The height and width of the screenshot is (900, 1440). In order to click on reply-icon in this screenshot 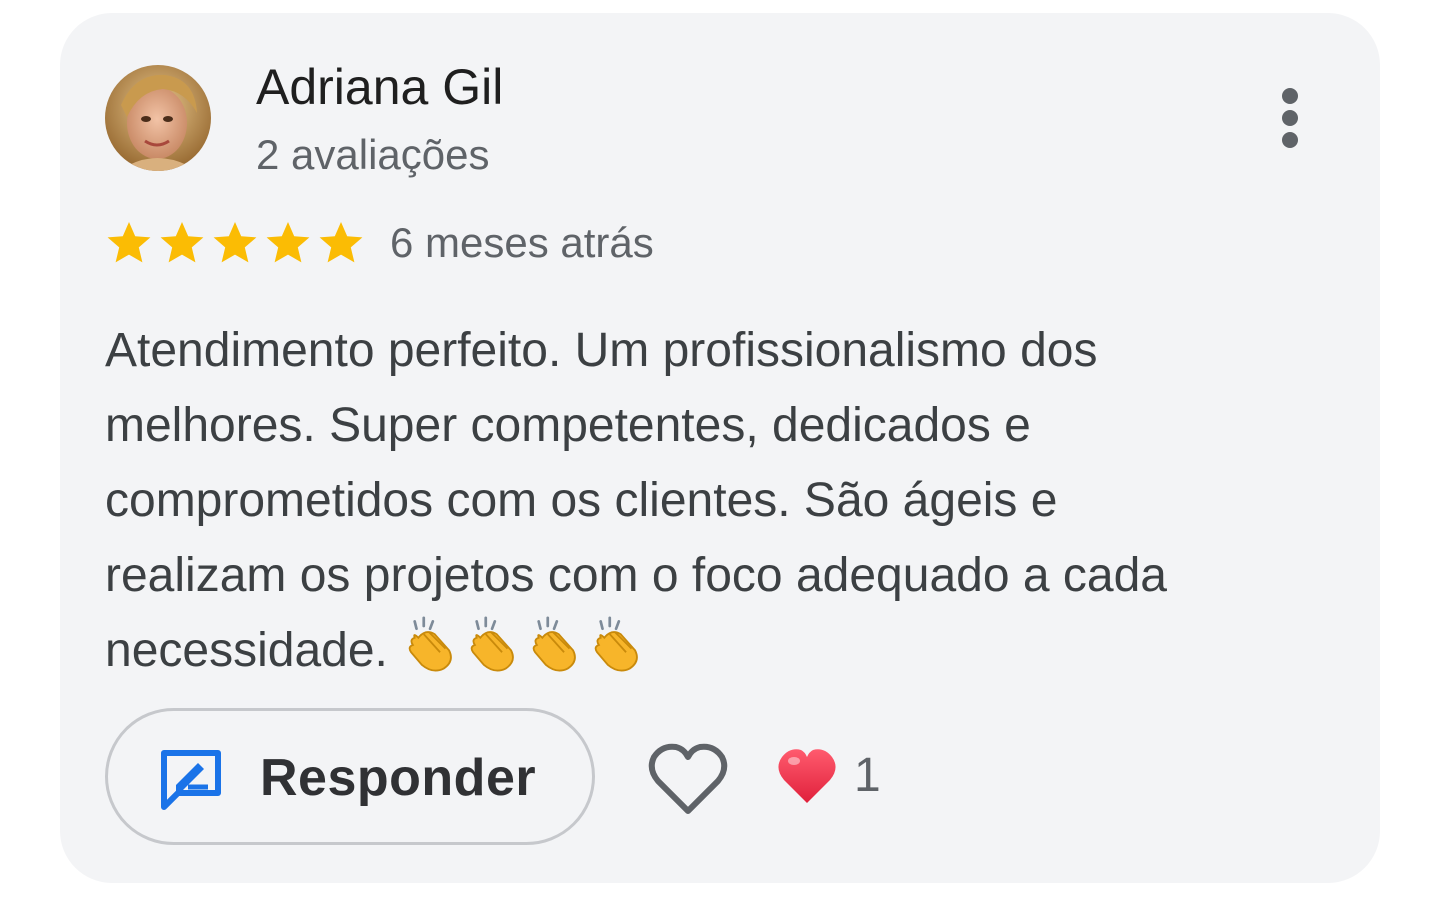, I will do `click(191, 780)`.